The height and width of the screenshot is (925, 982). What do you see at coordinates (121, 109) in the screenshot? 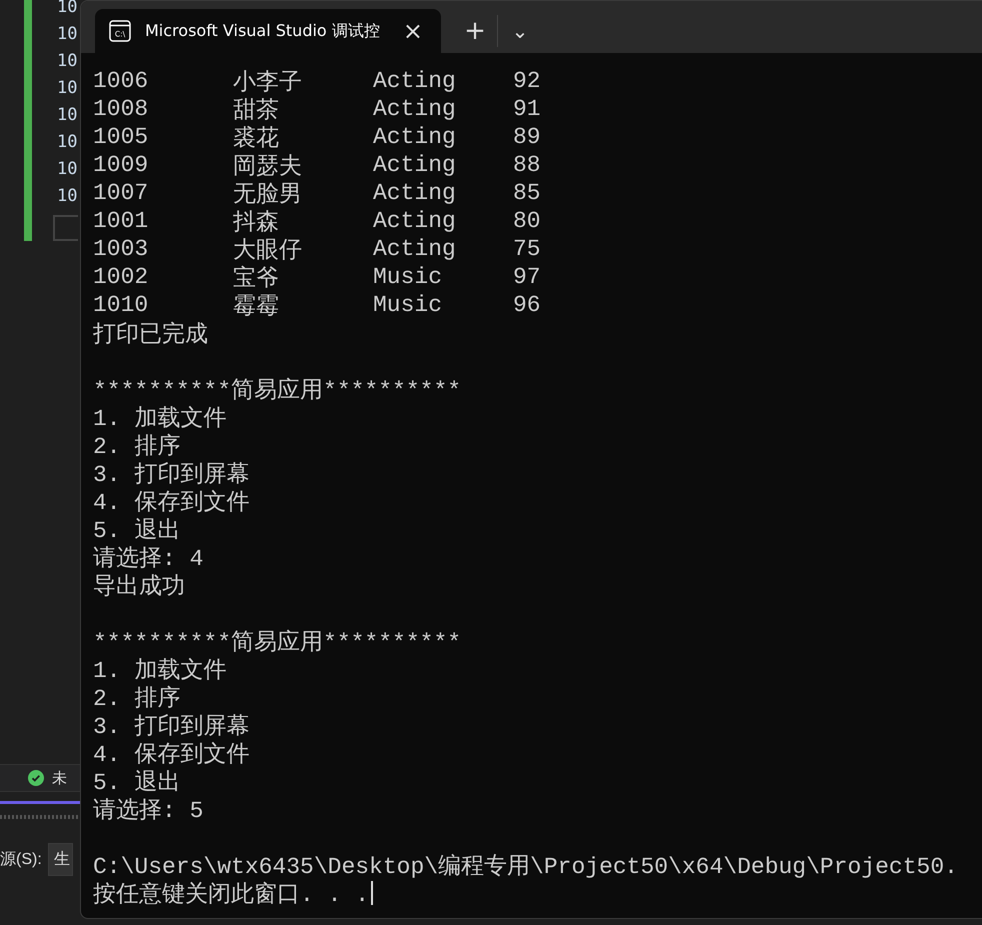
I see `student-id: 1008` at bounding box center [121, 109].